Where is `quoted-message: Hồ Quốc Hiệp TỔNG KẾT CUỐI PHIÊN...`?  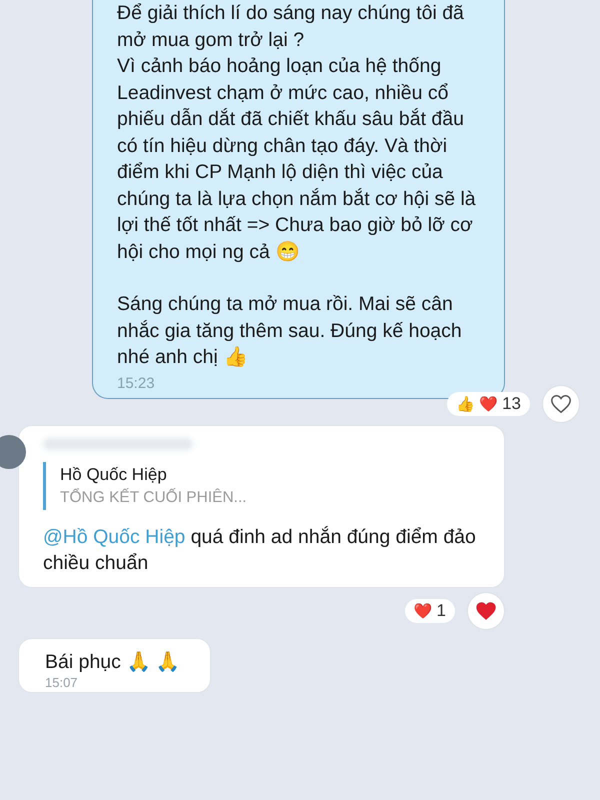 quoted-message: Hồ Quốc Hiệp TỔNG KẾT CUỐI PHIÊN... is located at coordinates (260, 486).